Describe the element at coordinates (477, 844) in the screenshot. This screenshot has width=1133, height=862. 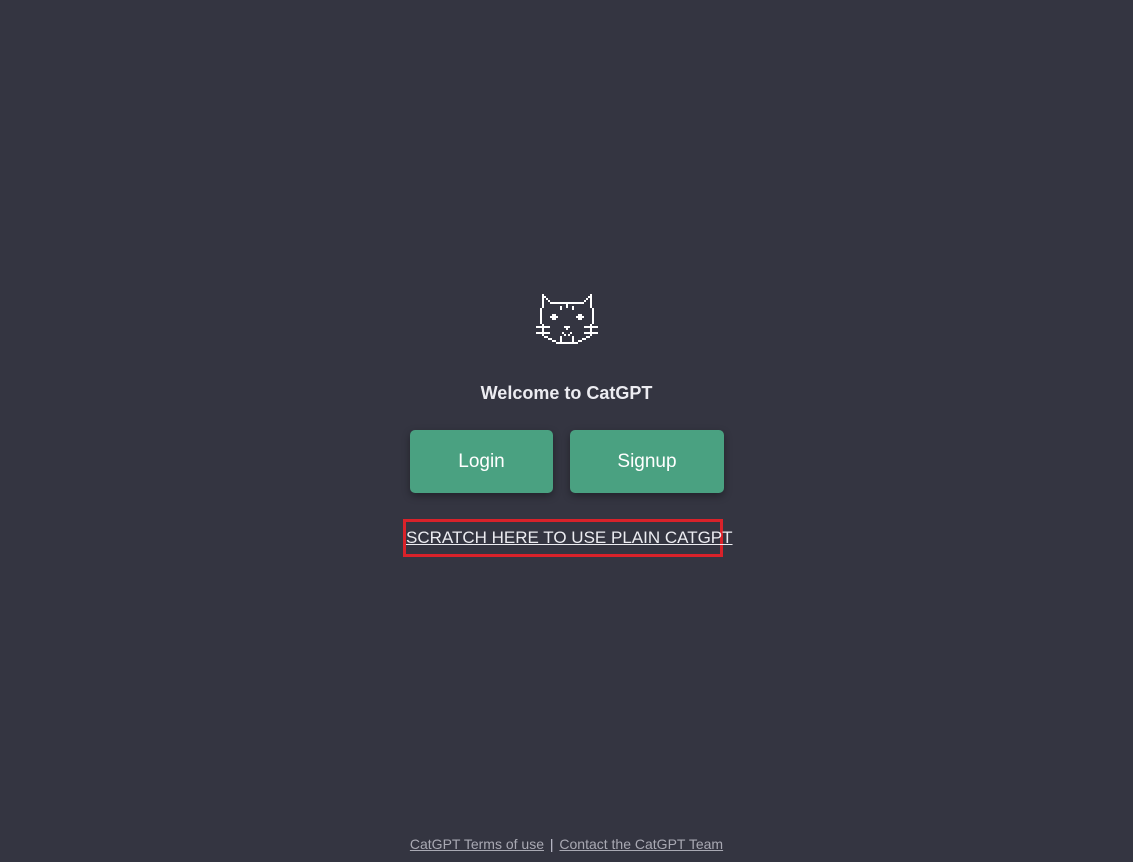
I see `terms-of-use-link: CatGPT Terms of use` at that location.